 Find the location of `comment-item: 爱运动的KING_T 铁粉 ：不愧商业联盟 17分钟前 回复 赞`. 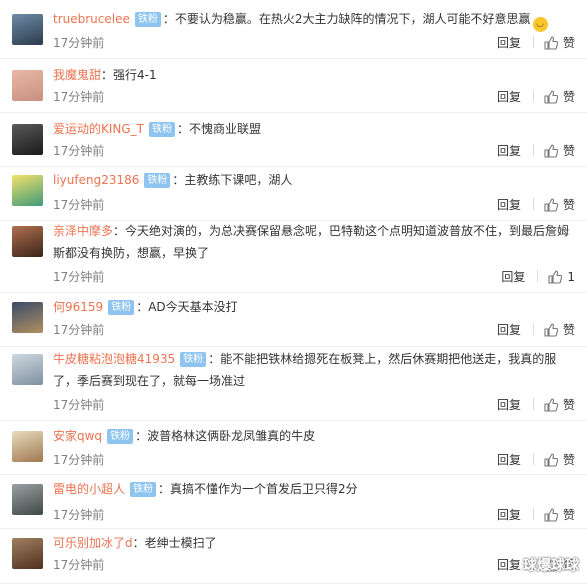

comment-item: 爱运动的KING_T 铁粉 ：不愧商业联盟 17分钟前 回复 赞 is located at coordinates (293, 139).